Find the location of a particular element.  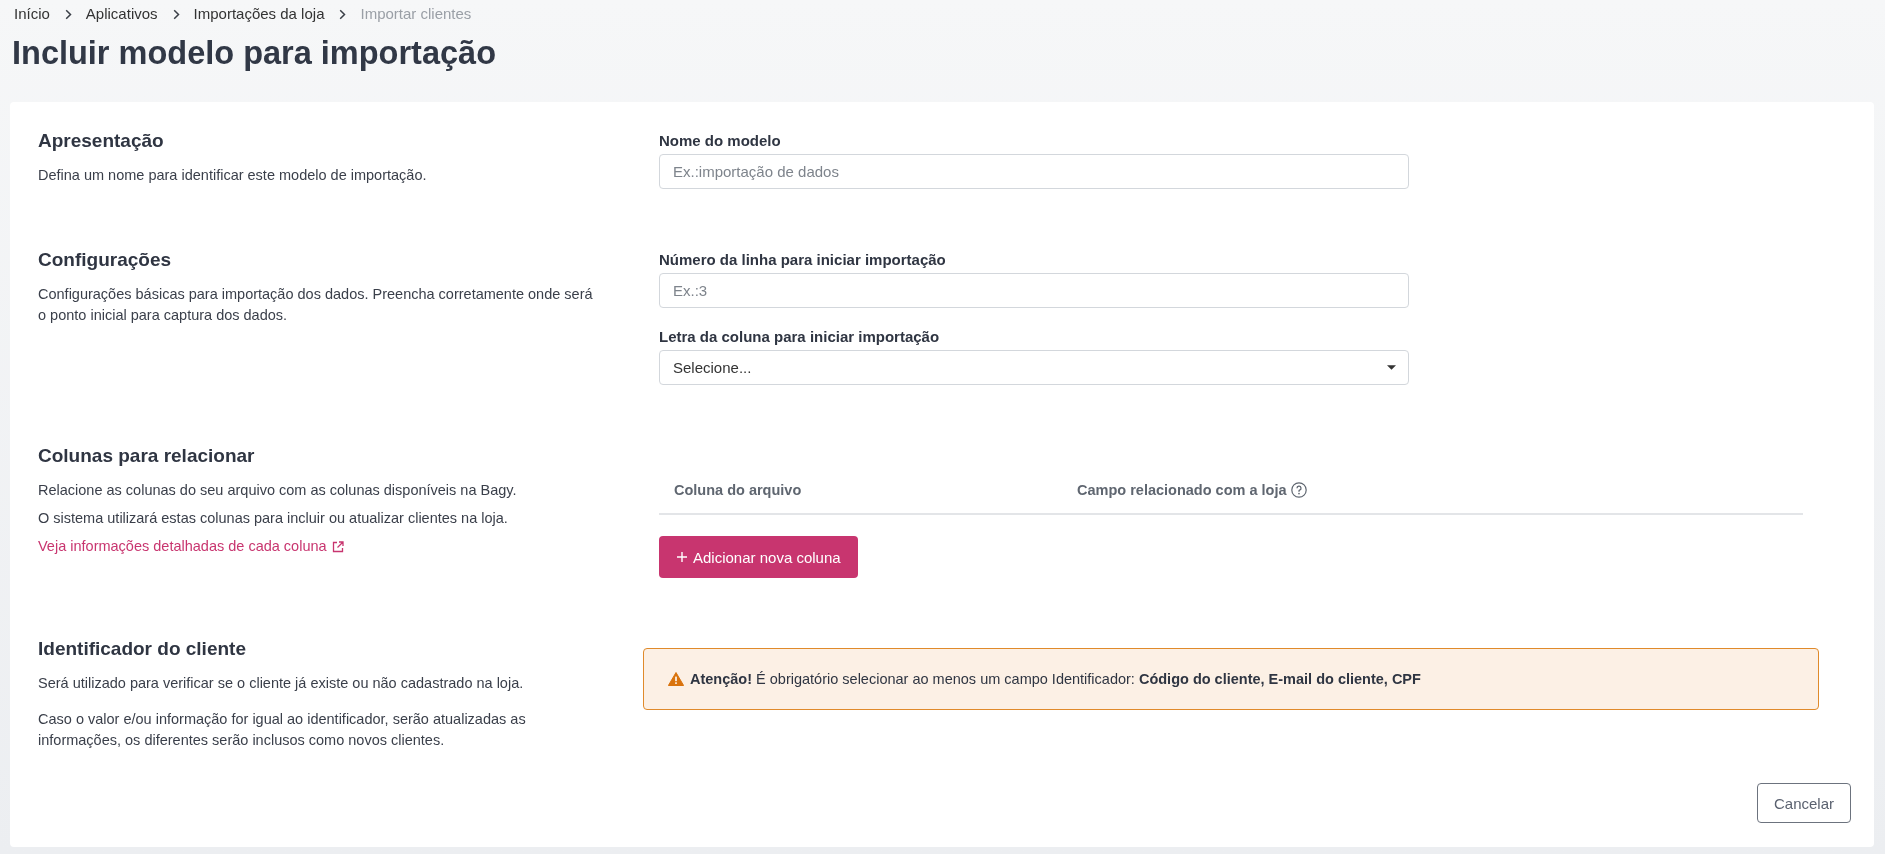

section-title: Configurações is located at coordinates (105, 260).